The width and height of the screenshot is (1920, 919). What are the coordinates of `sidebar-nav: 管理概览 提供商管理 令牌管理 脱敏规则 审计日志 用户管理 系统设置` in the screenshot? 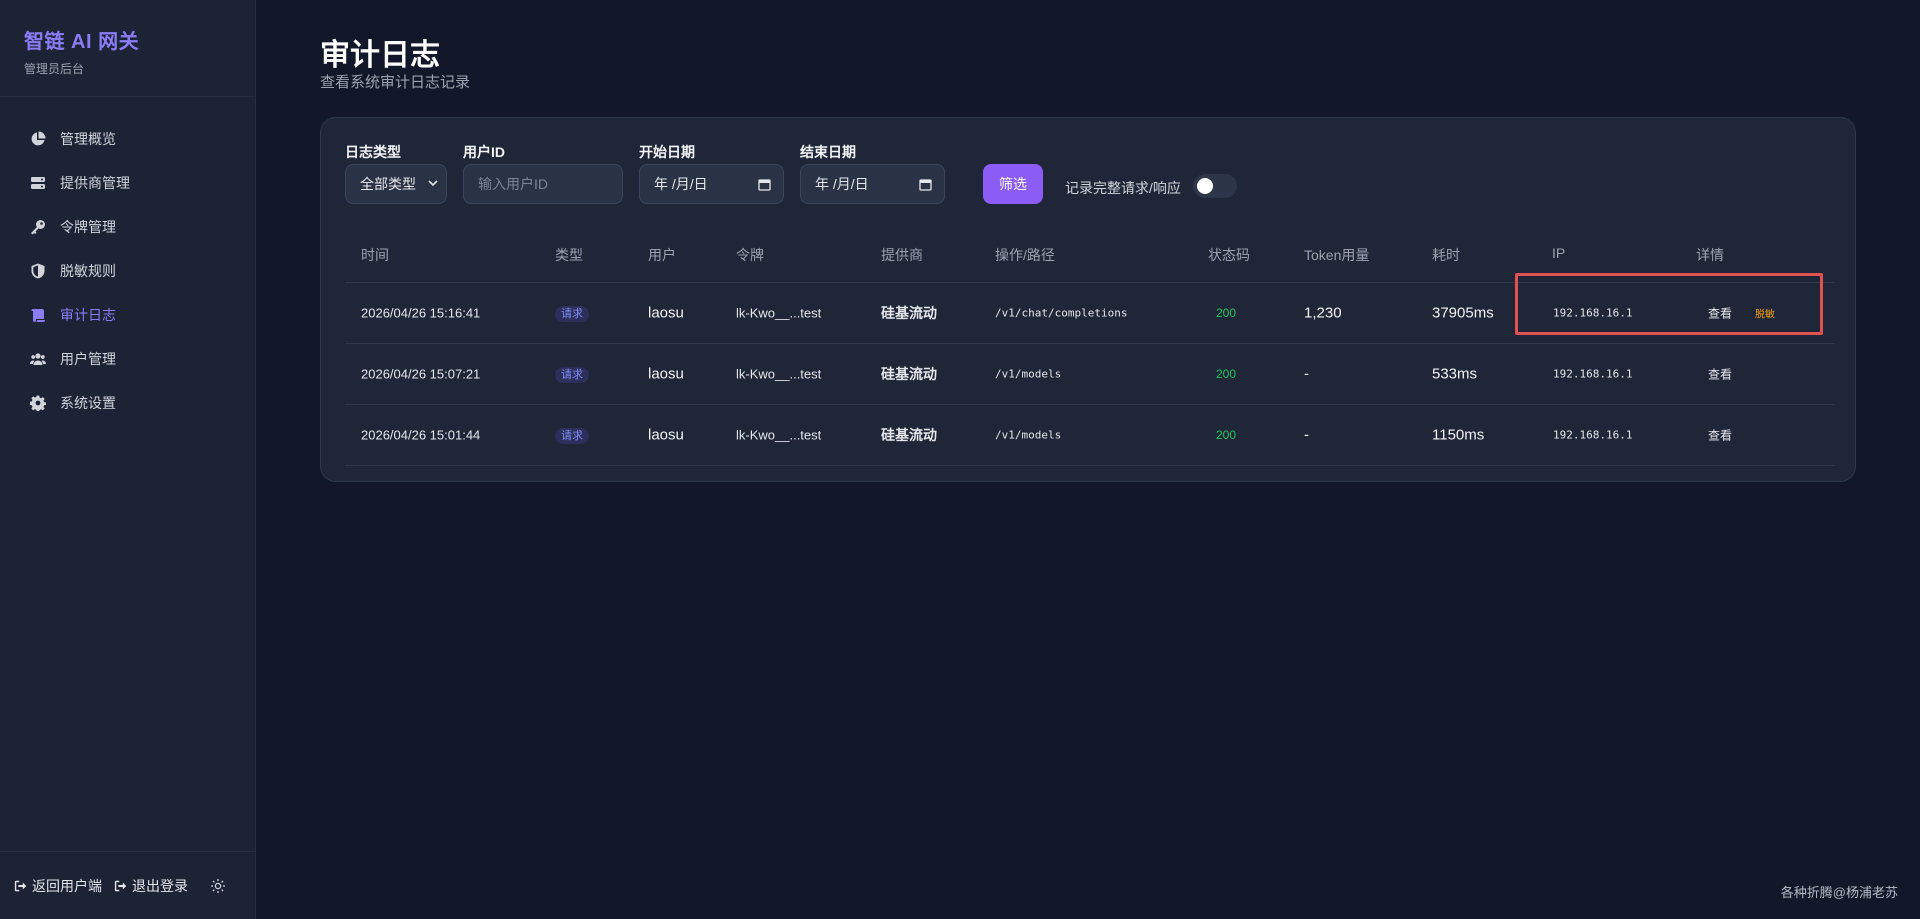 It's located at (127, 261).